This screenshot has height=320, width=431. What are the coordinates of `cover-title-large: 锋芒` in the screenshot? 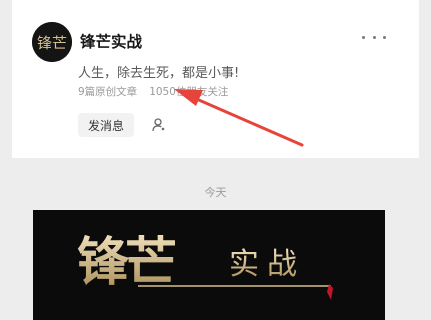 It's located at (126, 262).